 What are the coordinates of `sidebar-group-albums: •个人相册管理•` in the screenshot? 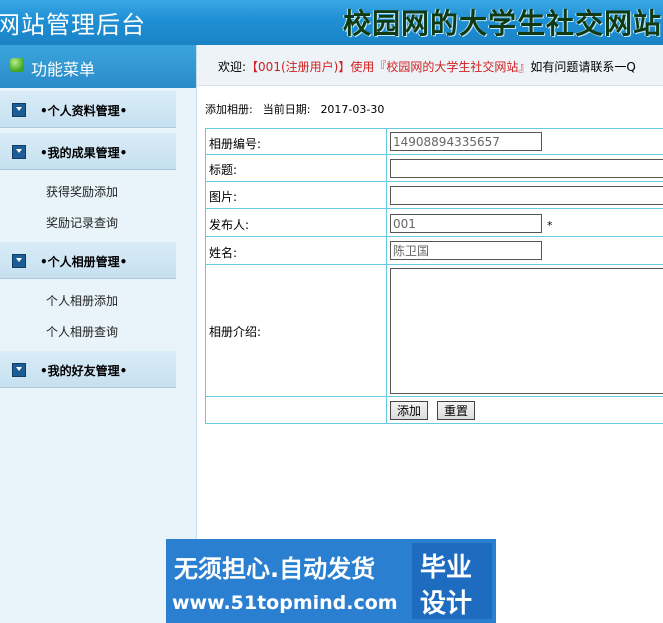 It's located at (88, 260).